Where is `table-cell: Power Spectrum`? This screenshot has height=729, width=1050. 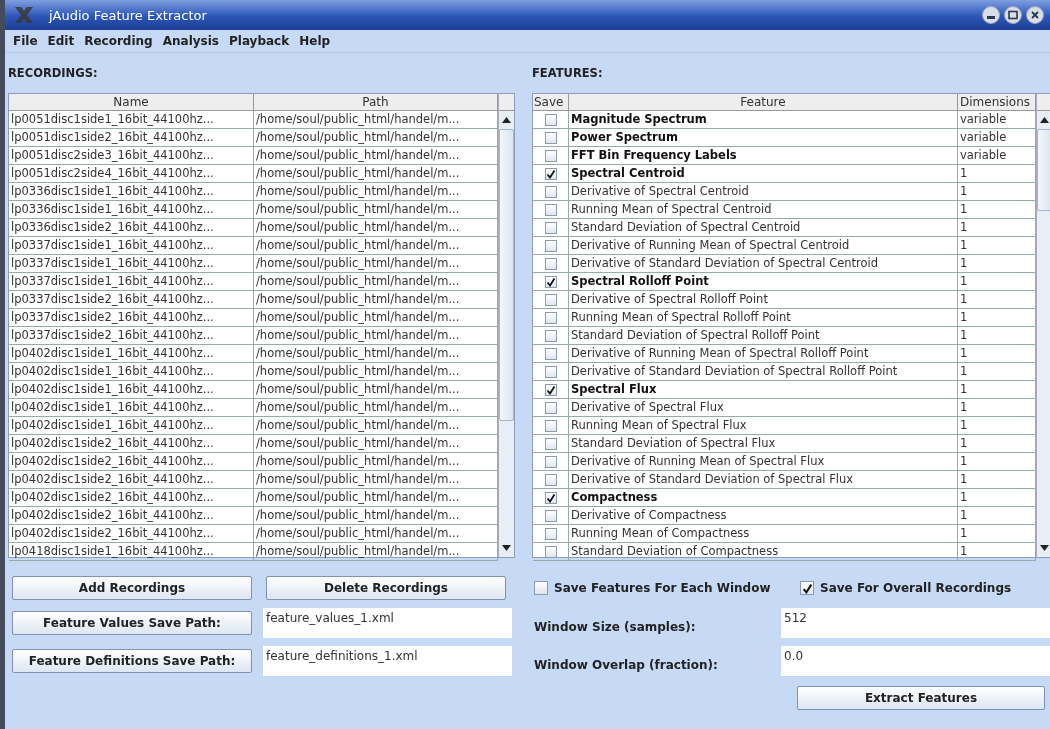
table-cell: Power Spectrum is located at coordinates (763, 138).